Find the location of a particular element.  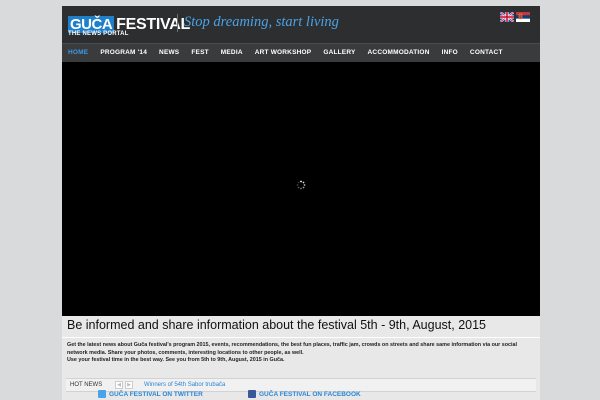

nav-item-news: NEWS is located at coordinates (169, 53).